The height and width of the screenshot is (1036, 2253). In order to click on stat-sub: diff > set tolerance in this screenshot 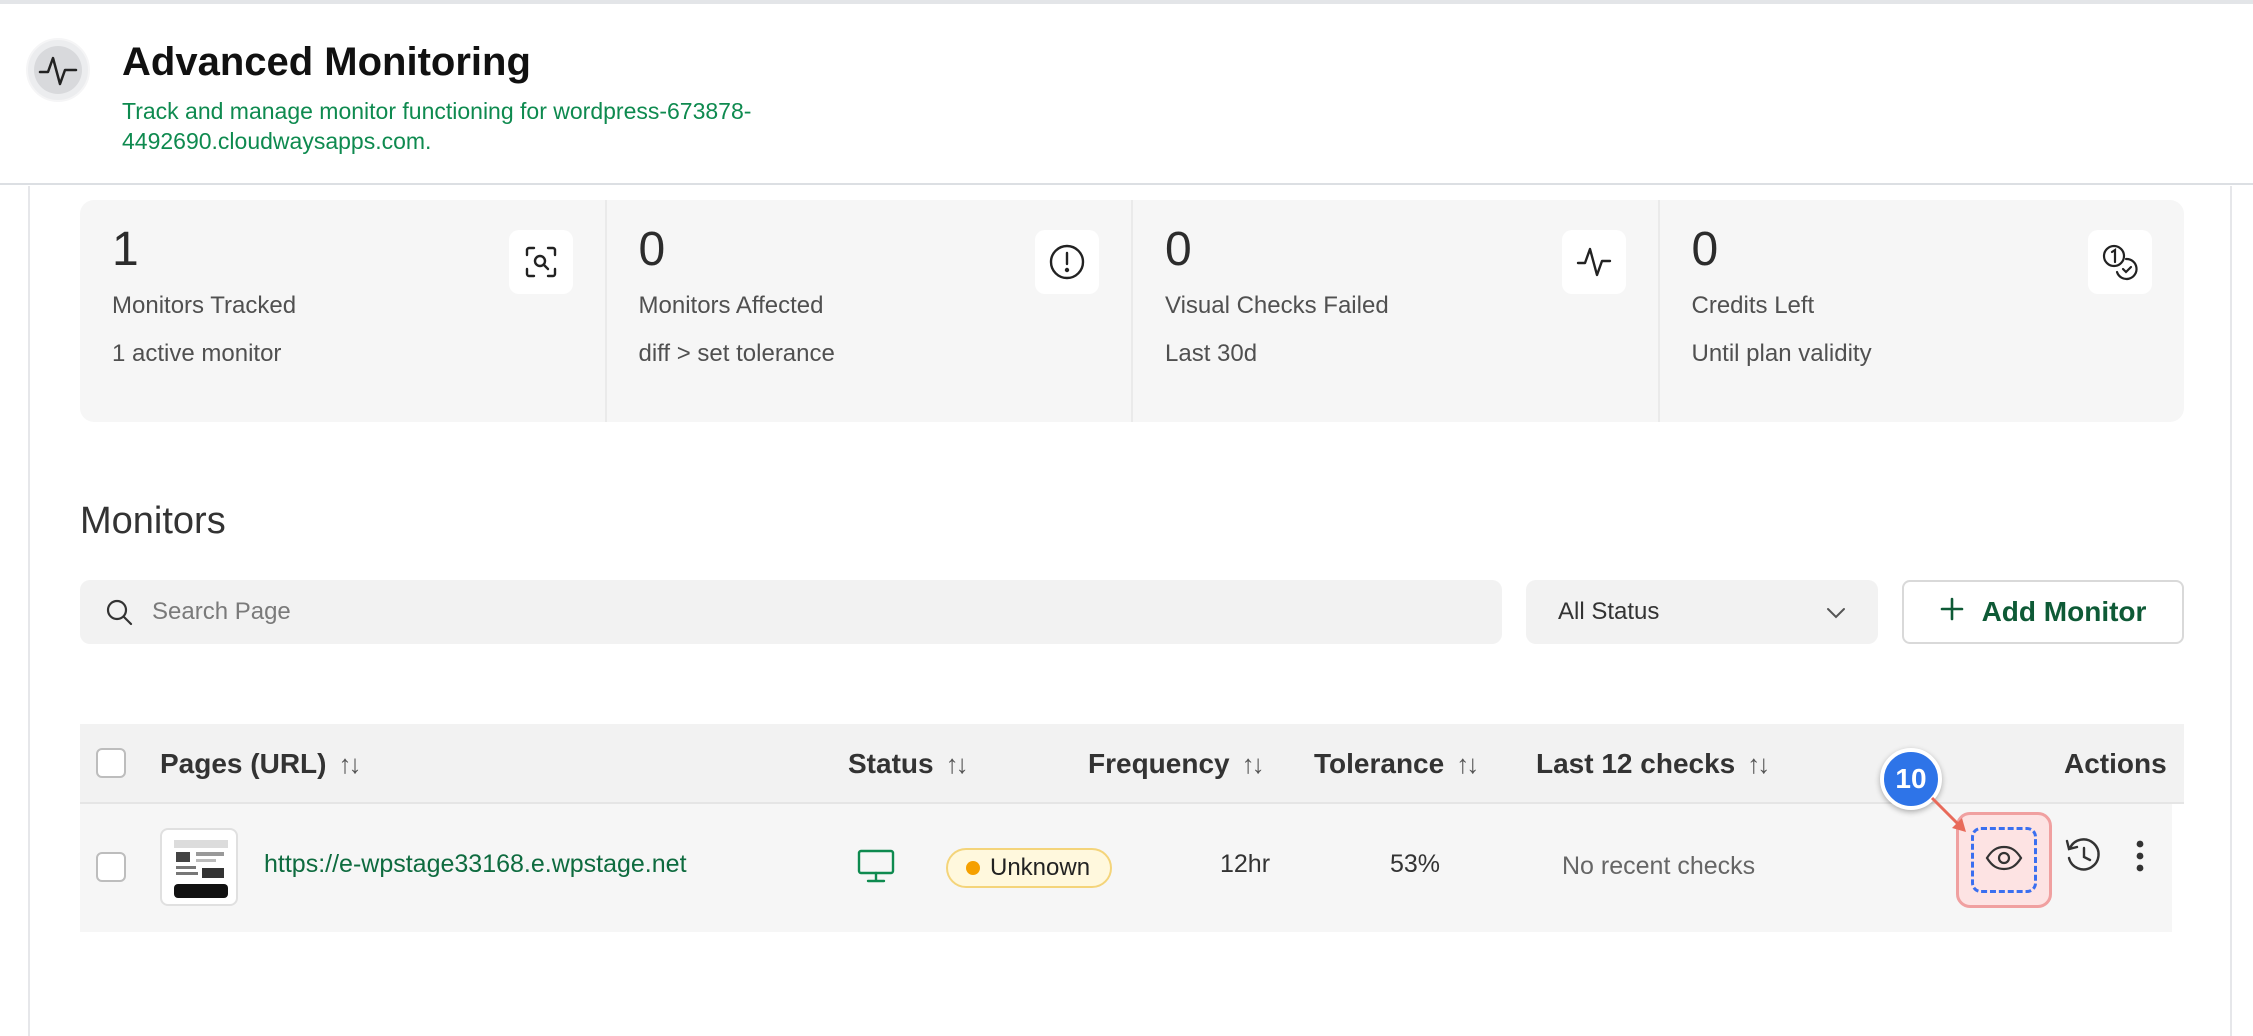, I will do `click(736, 353)`.